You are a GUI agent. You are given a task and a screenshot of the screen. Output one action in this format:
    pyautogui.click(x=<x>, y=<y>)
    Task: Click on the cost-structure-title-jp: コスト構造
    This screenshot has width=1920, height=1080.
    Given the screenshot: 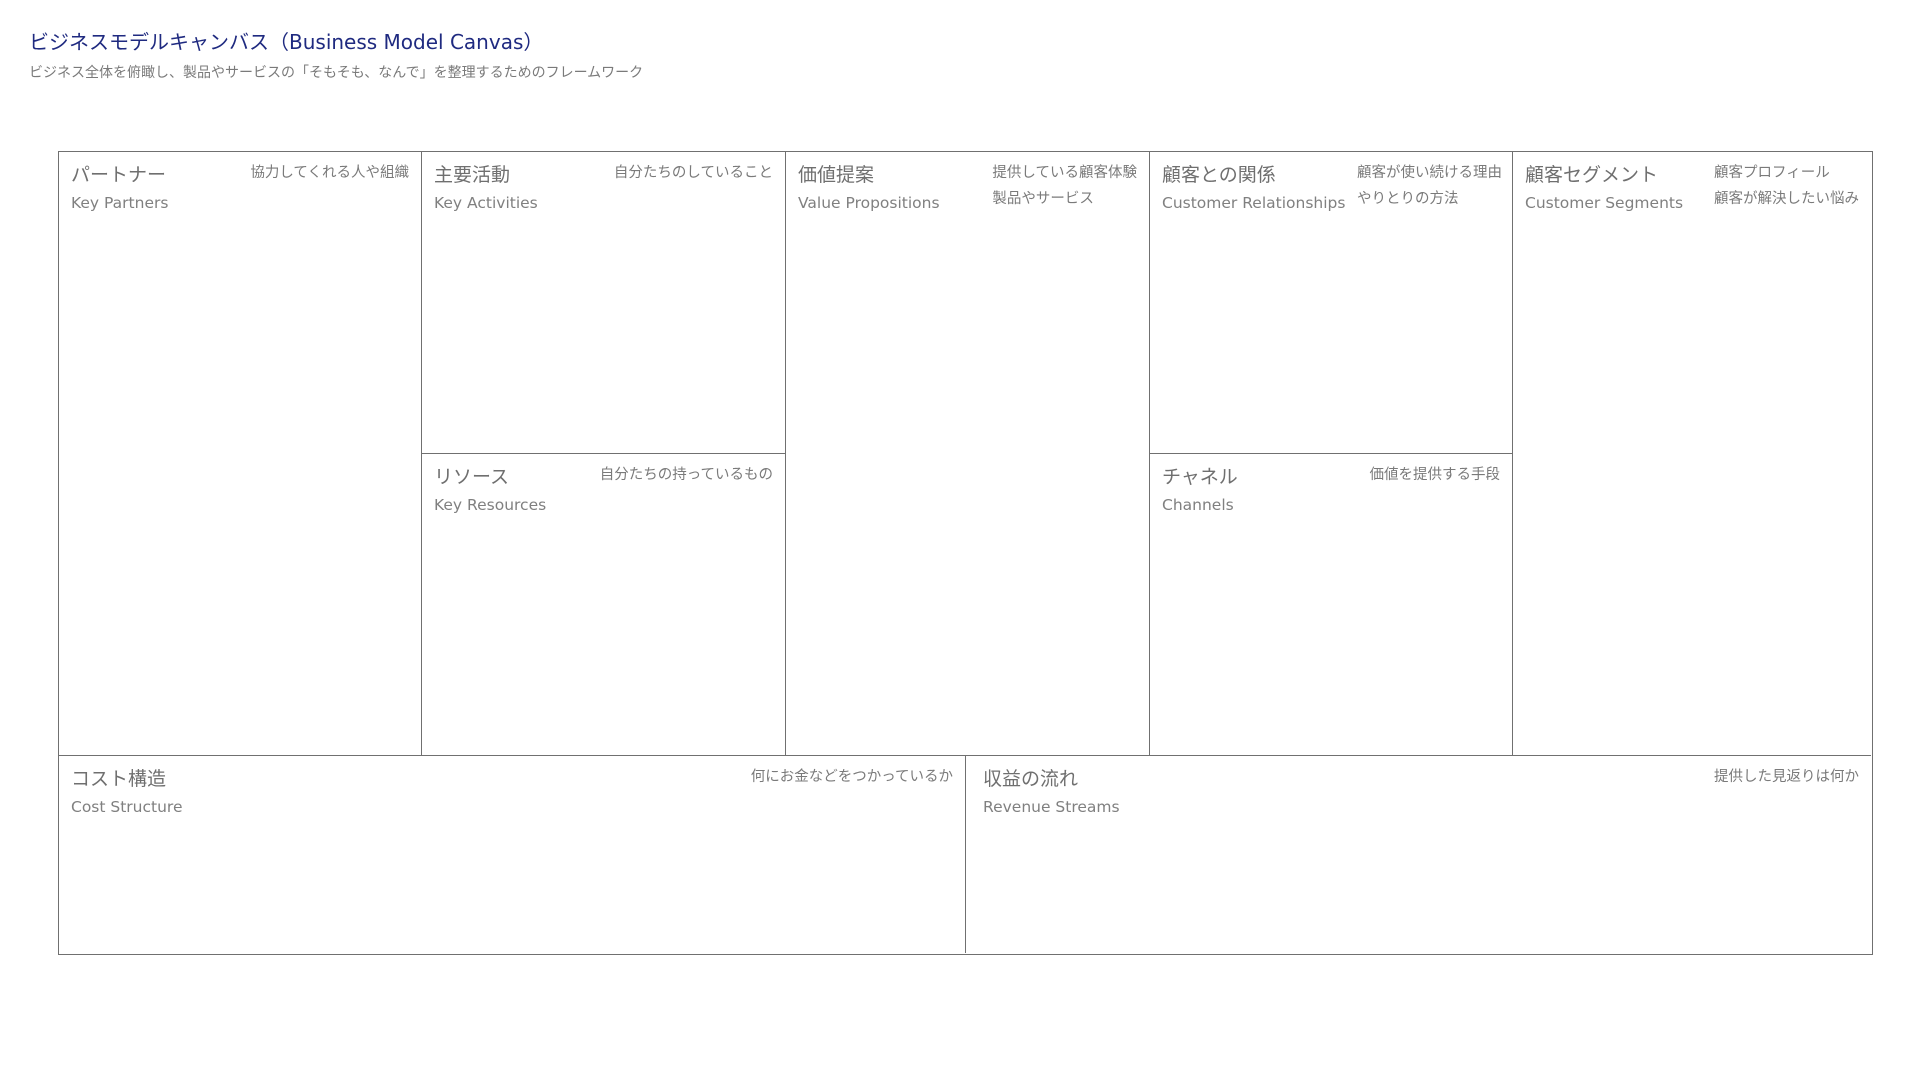 What is the action you would take?
    pyautogui.click(x=119, y=779)
    